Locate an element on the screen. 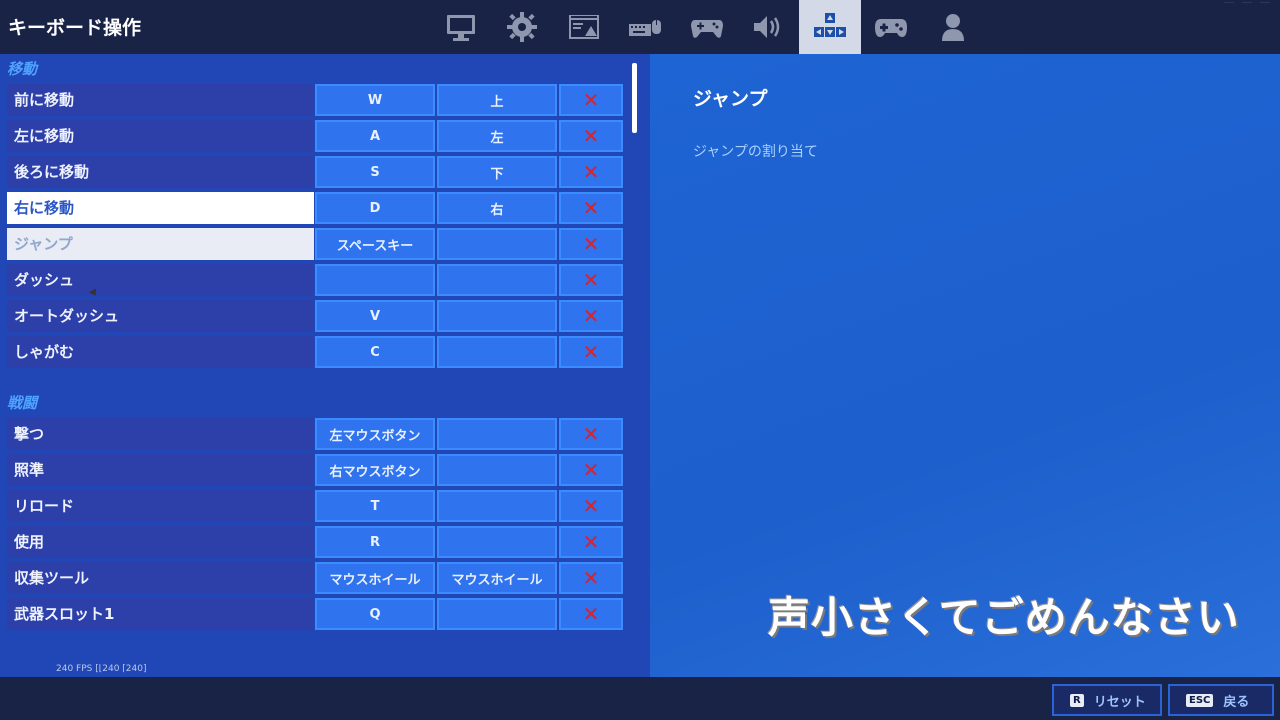  tab-keyboard is located at coordinates (830, 27).